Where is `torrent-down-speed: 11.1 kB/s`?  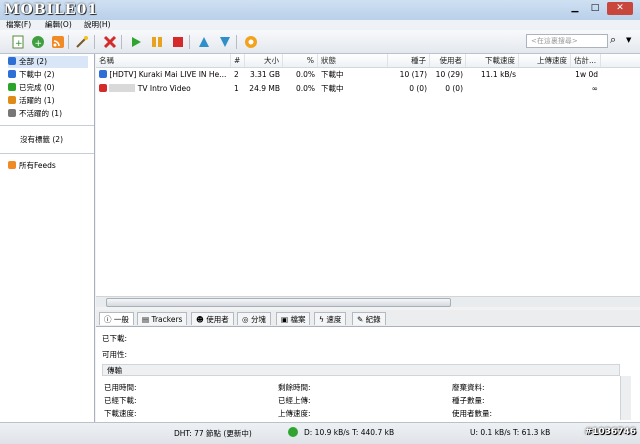 torrent-down-speed: 11.1 kB/s is located at coordinates (498, 74).